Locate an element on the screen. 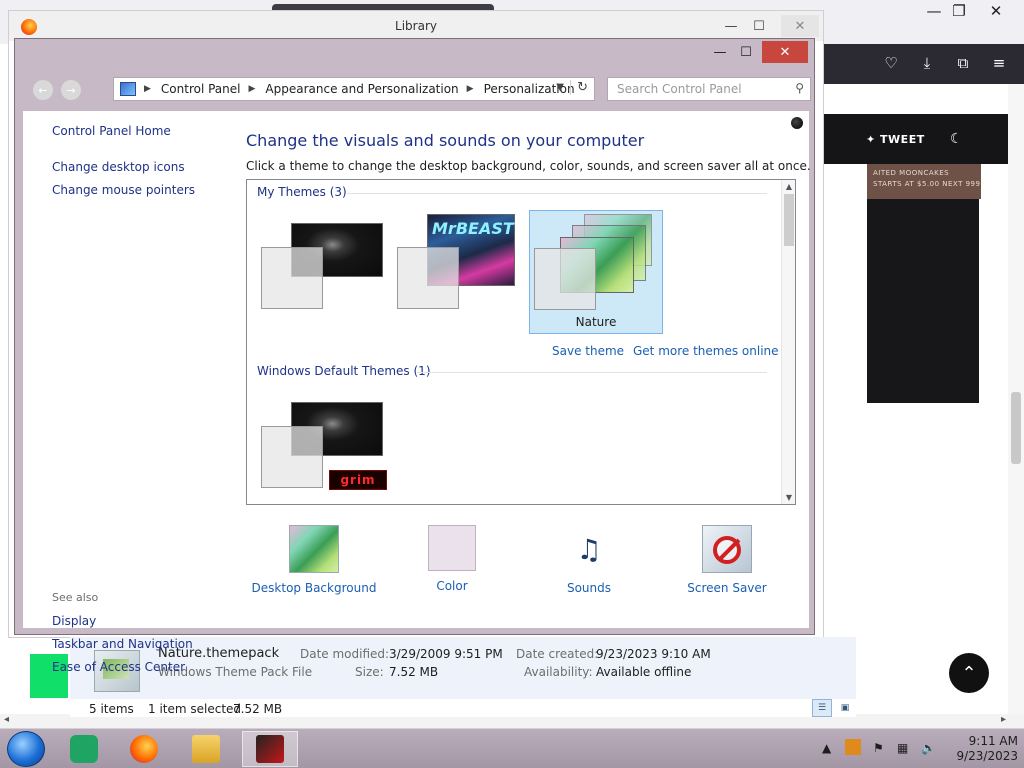 The width and height of the screenshot is (1024, 768). volume-icon: 🔈 is located at coordinates (928, 748).